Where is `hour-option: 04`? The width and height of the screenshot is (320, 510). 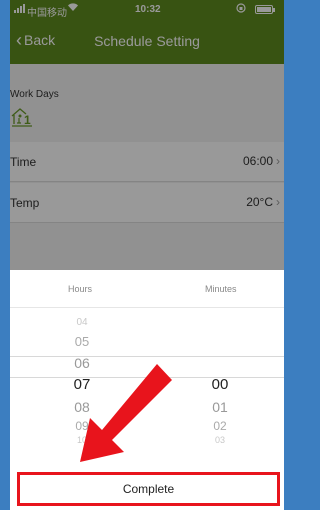
hour-option: 04 is located at coordinates (82, 322).